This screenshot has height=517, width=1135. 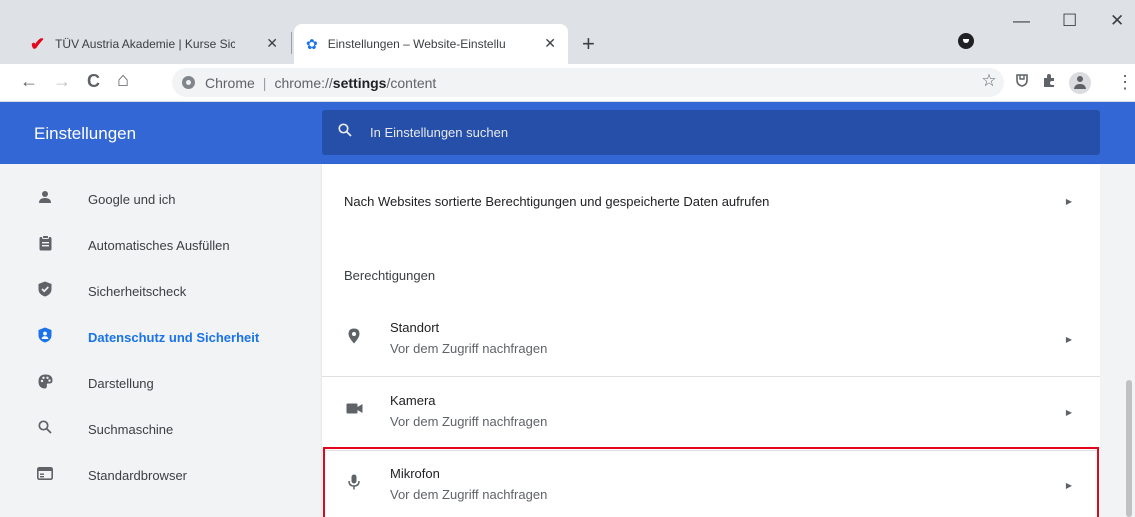 What do you see at coordinates (312, 43) in the screenshot?
I see `settings-gear-icon: ✿` at bounding box center [312, 43].